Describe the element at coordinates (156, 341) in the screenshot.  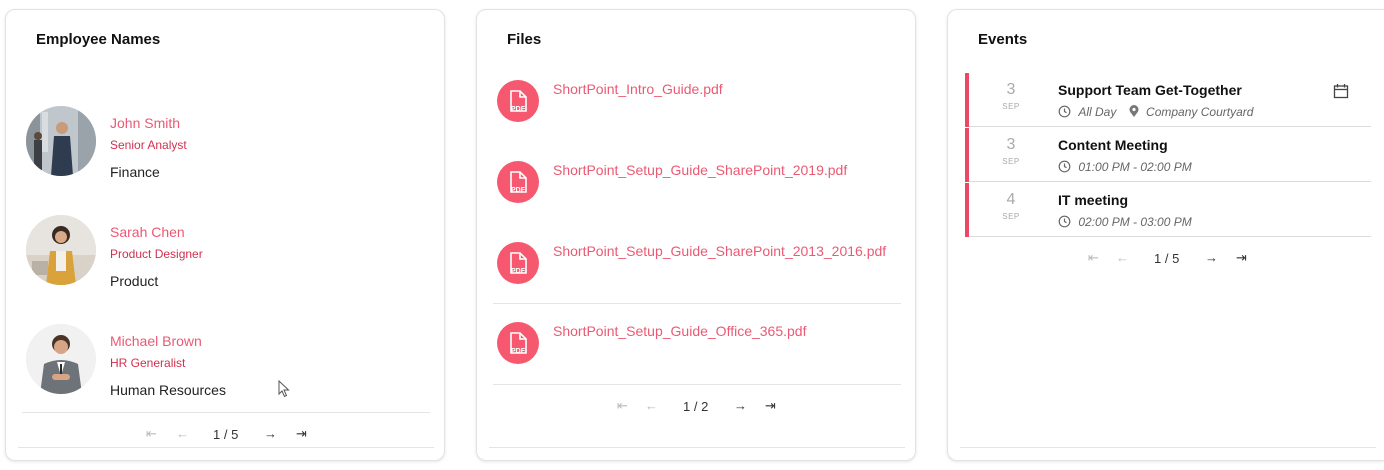
I see `employee-name: Michael Brown` at that location.